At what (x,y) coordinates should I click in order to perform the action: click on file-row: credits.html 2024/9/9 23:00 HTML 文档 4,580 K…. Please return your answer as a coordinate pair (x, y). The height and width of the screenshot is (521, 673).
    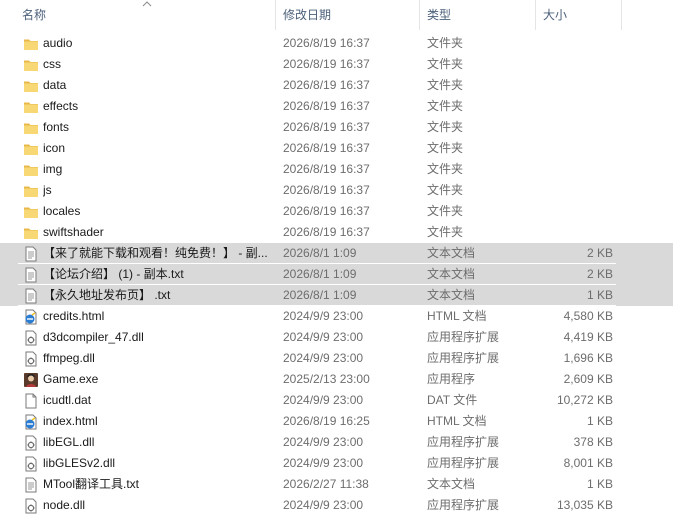
    Looking at the image, I should click on (336, 316).